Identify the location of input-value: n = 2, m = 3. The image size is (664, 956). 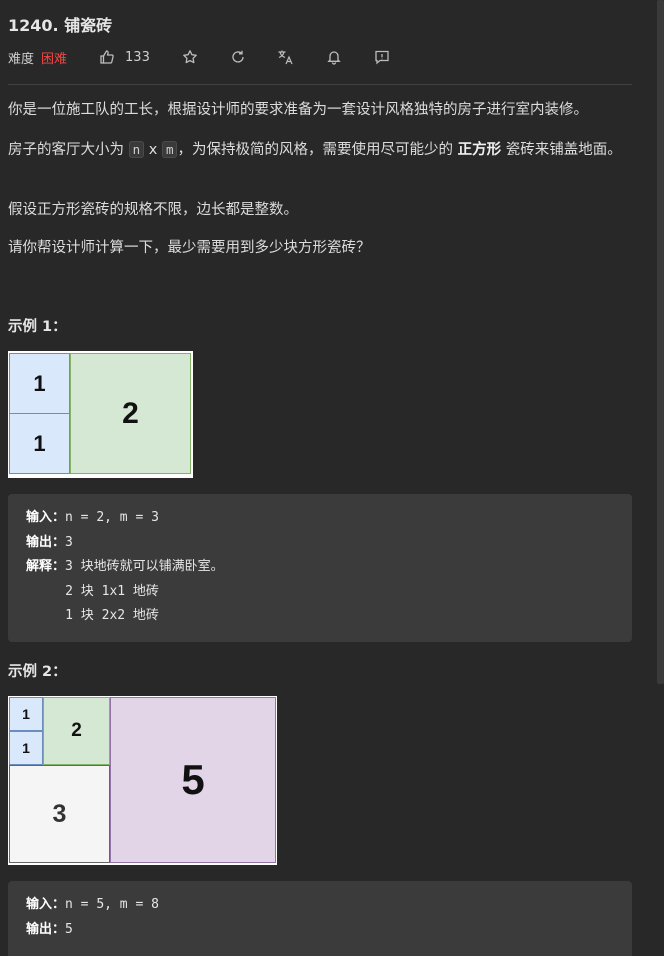
(112, 517).